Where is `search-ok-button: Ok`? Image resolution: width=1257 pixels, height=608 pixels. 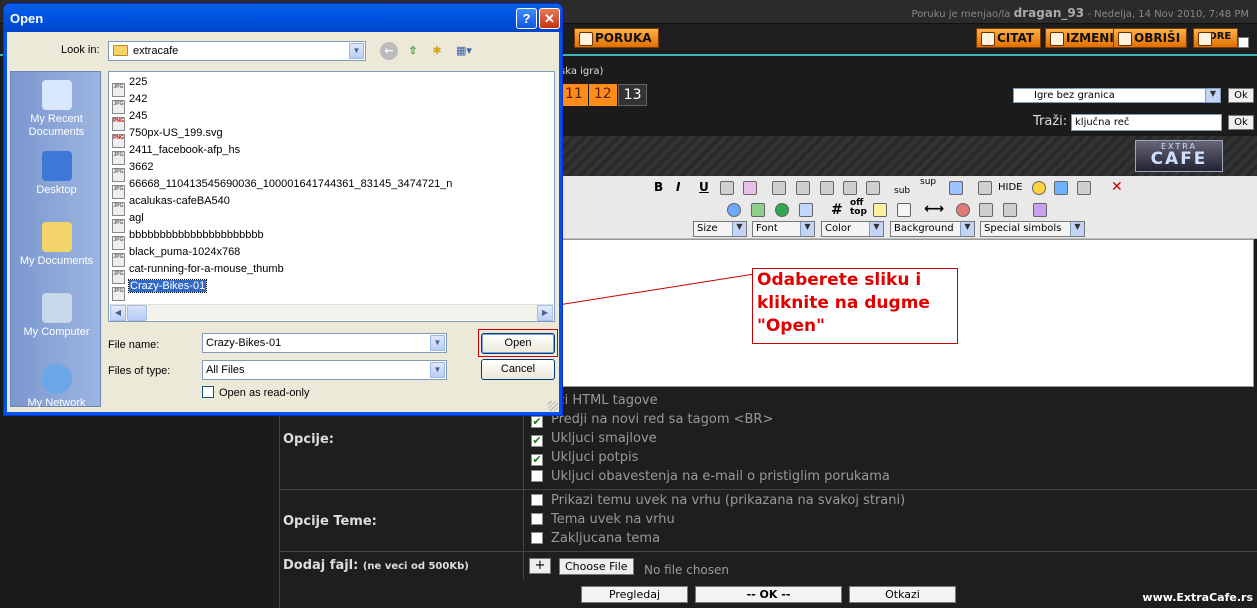 search-ok-button: Ok is located at coordinates (1241, 122).